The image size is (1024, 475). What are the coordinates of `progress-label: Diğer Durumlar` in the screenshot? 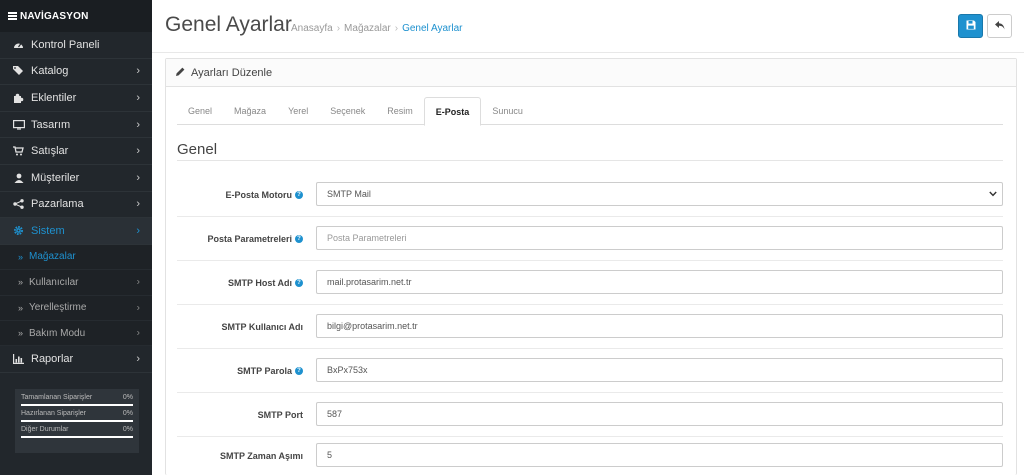 It's located at (45, 429).